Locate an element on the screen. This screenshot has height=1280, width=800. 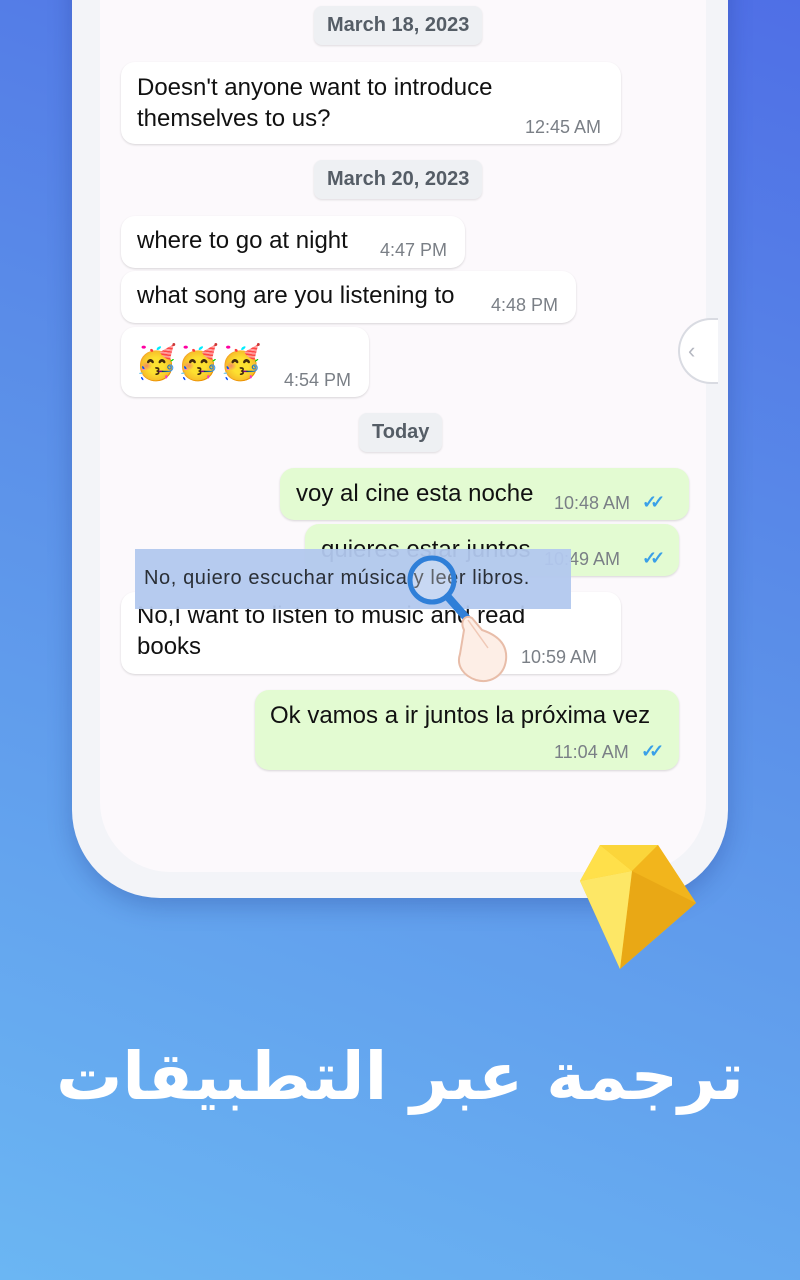
message-time: 12:45 AM is located at coordinates (563, 127).